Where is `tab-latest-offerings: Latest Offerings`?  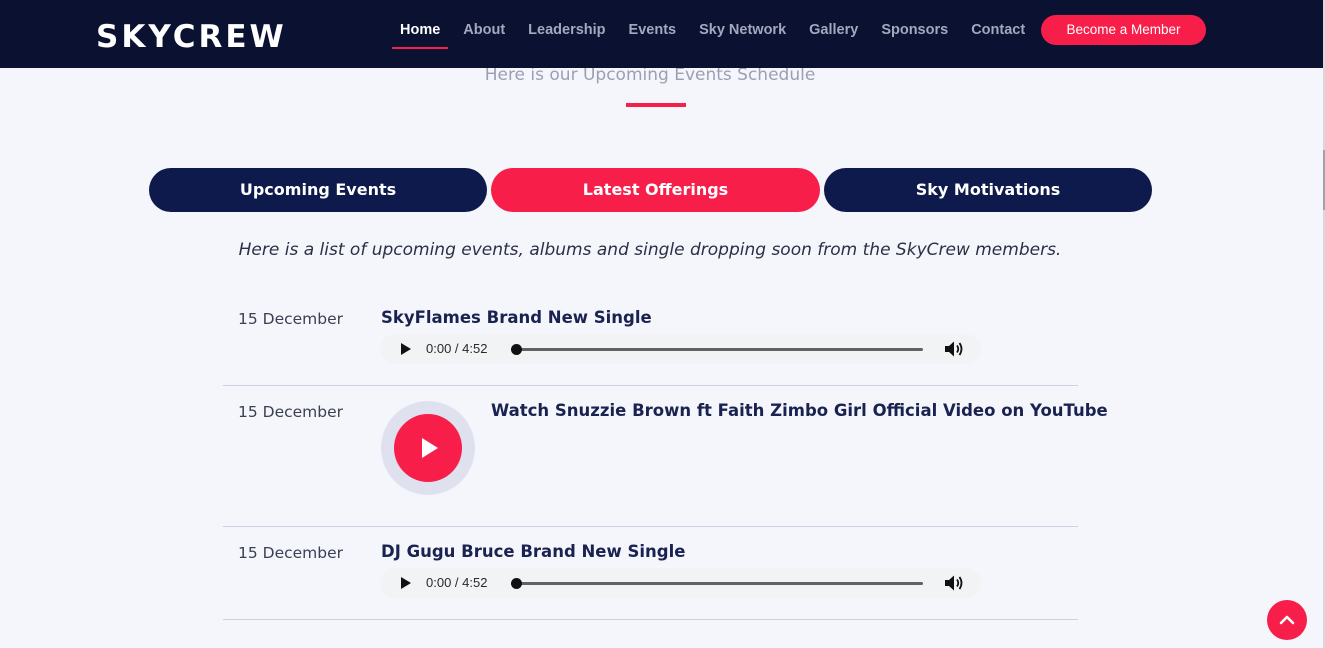 tab-latest-offerings: Latest Offerings is located at coordinates (655, 190).